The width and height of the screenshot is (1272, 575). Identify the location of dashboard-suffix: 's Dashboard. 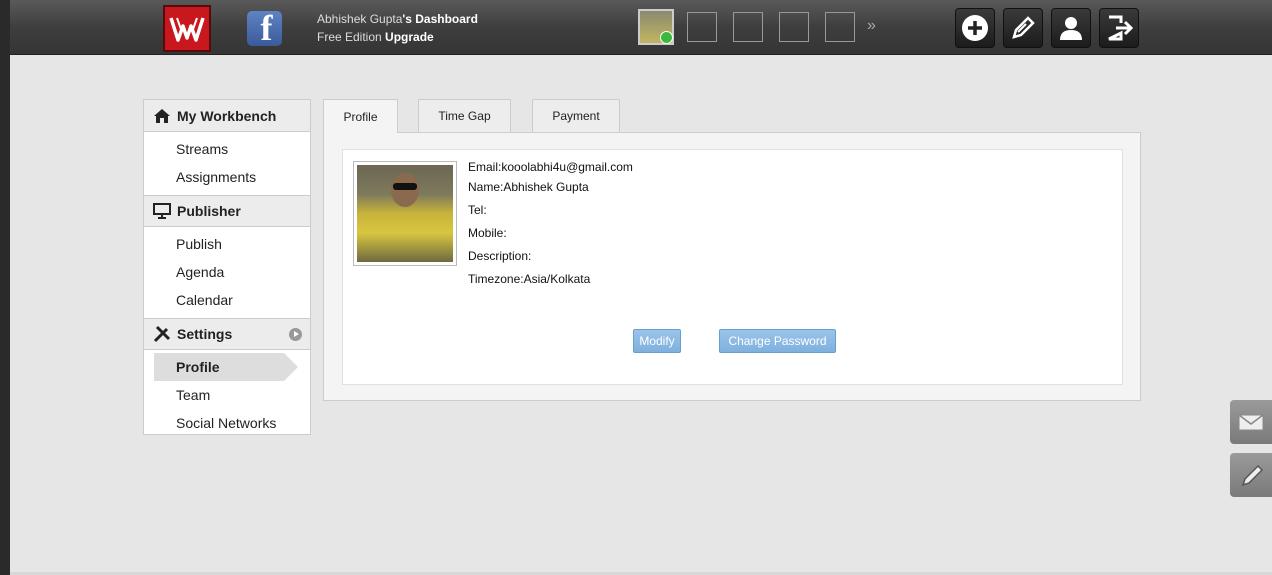
(440, 19).